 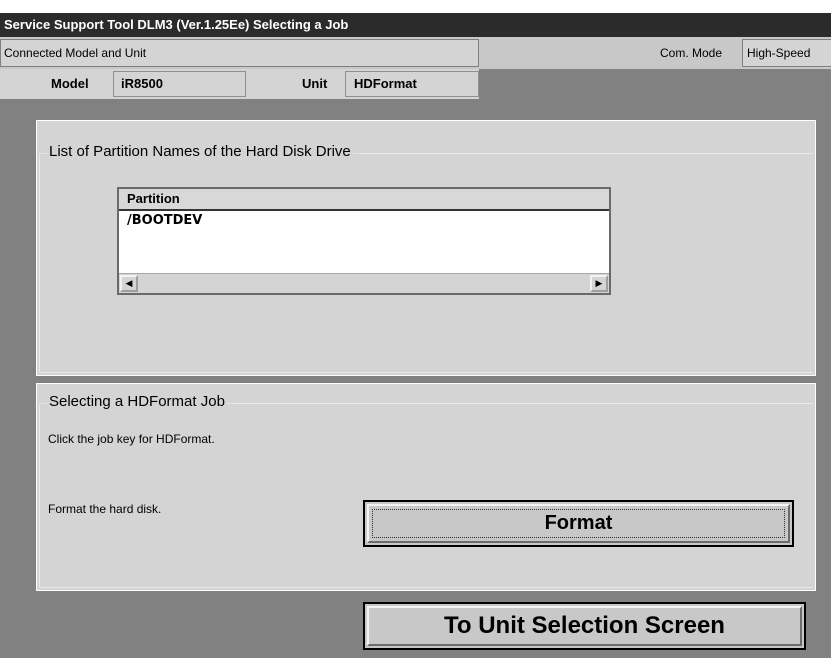 What do you see at coordinates (364, 241) in the screenshot?
I see `partition-list: Partition /BOOTDEV ◀ ▶` at bounding box center [364, 241].